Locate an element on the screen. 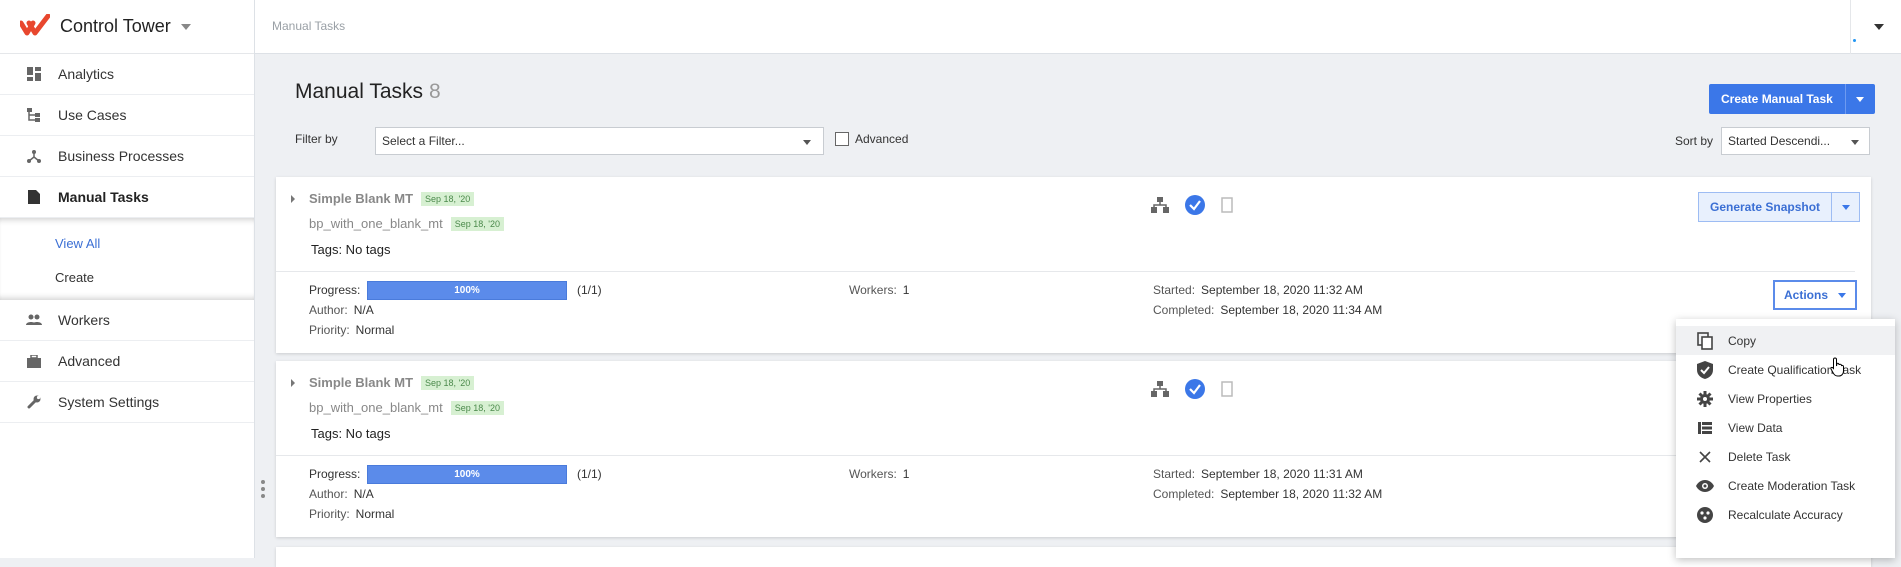 The width and height of the screenshot is (1901, 567). app-title: Control Tower is located at coordinates (115, 26).